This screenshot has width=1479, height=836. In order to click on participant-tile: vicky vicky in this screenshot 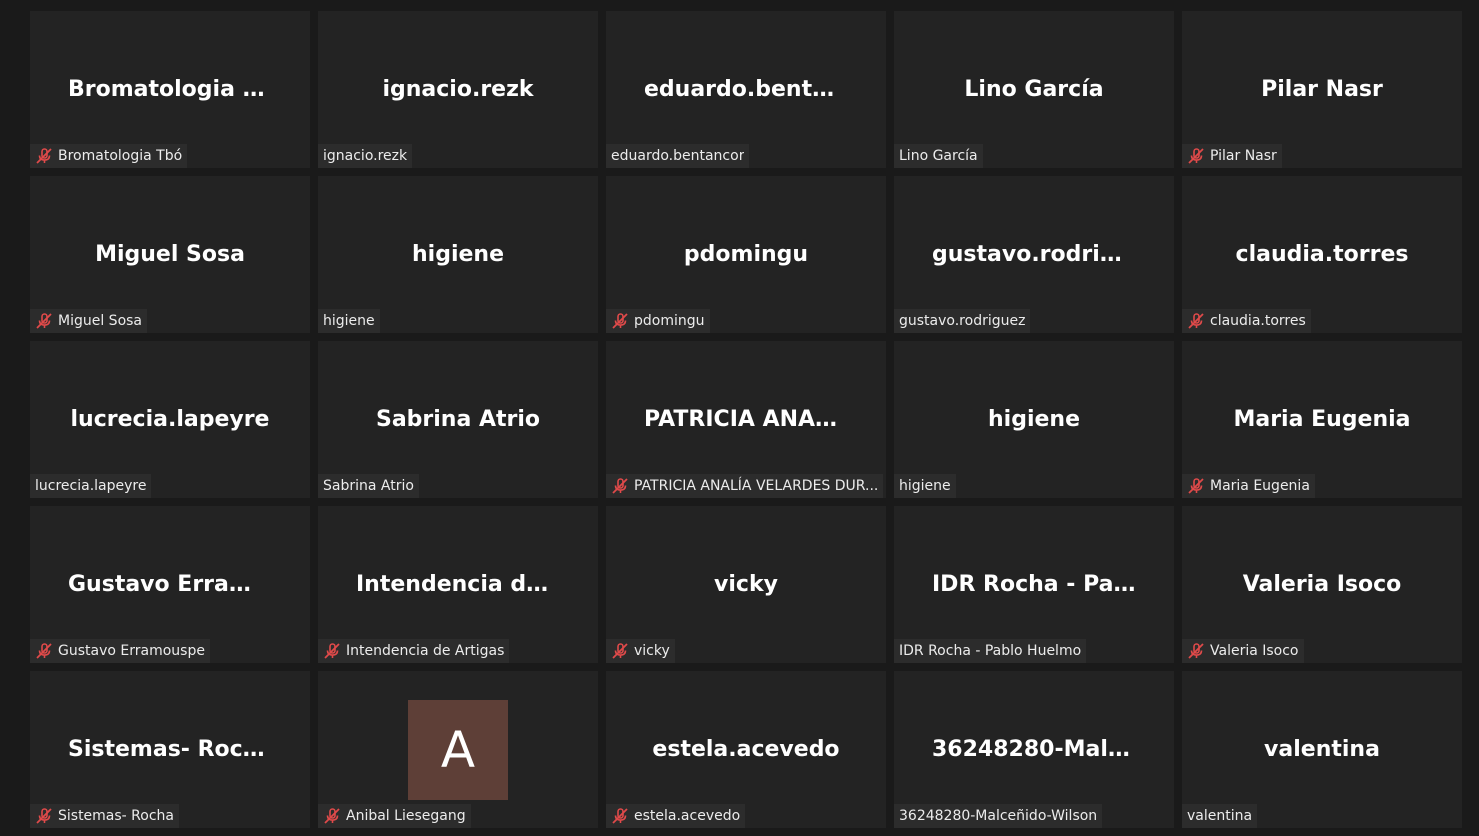, I will do `click(746, 584)`.